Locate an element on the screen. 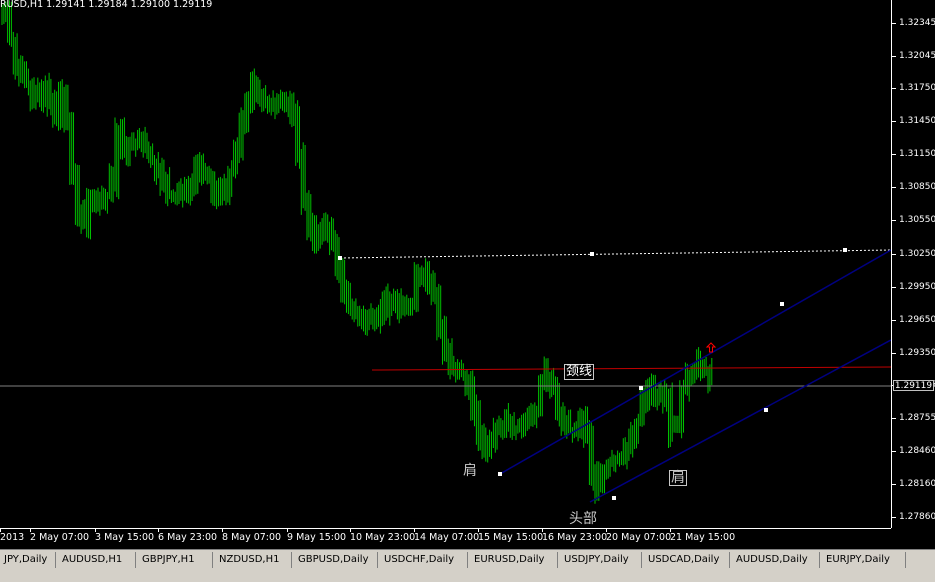 The width and height of the screenshot is (935, 582). price-tick: 1.28160 is located at coordinates (913, 484).